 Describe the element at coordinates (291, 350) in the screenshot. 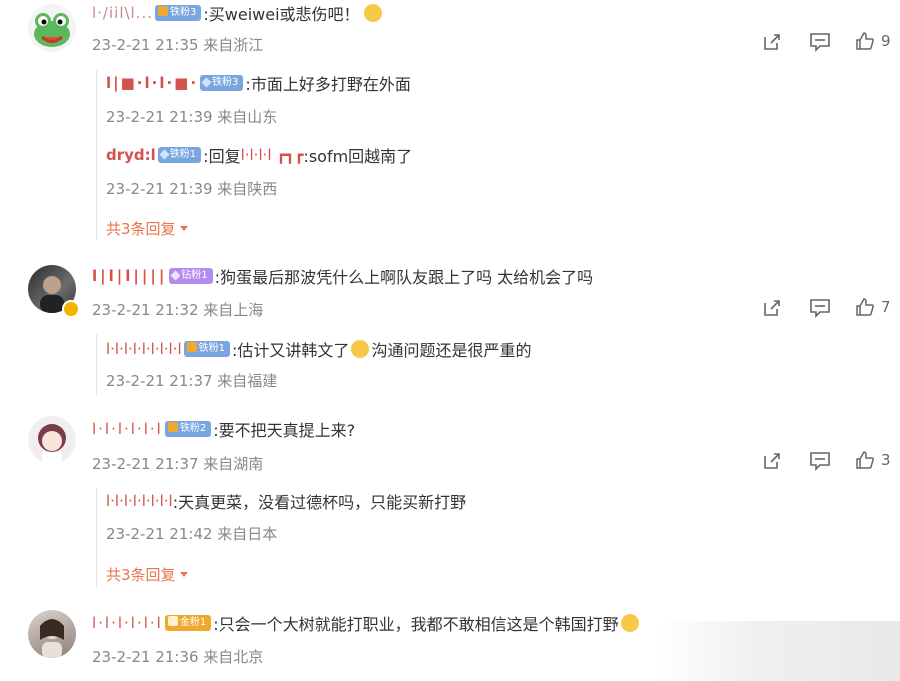

I see `reply-text: :估计又讲韩文了` at that location.